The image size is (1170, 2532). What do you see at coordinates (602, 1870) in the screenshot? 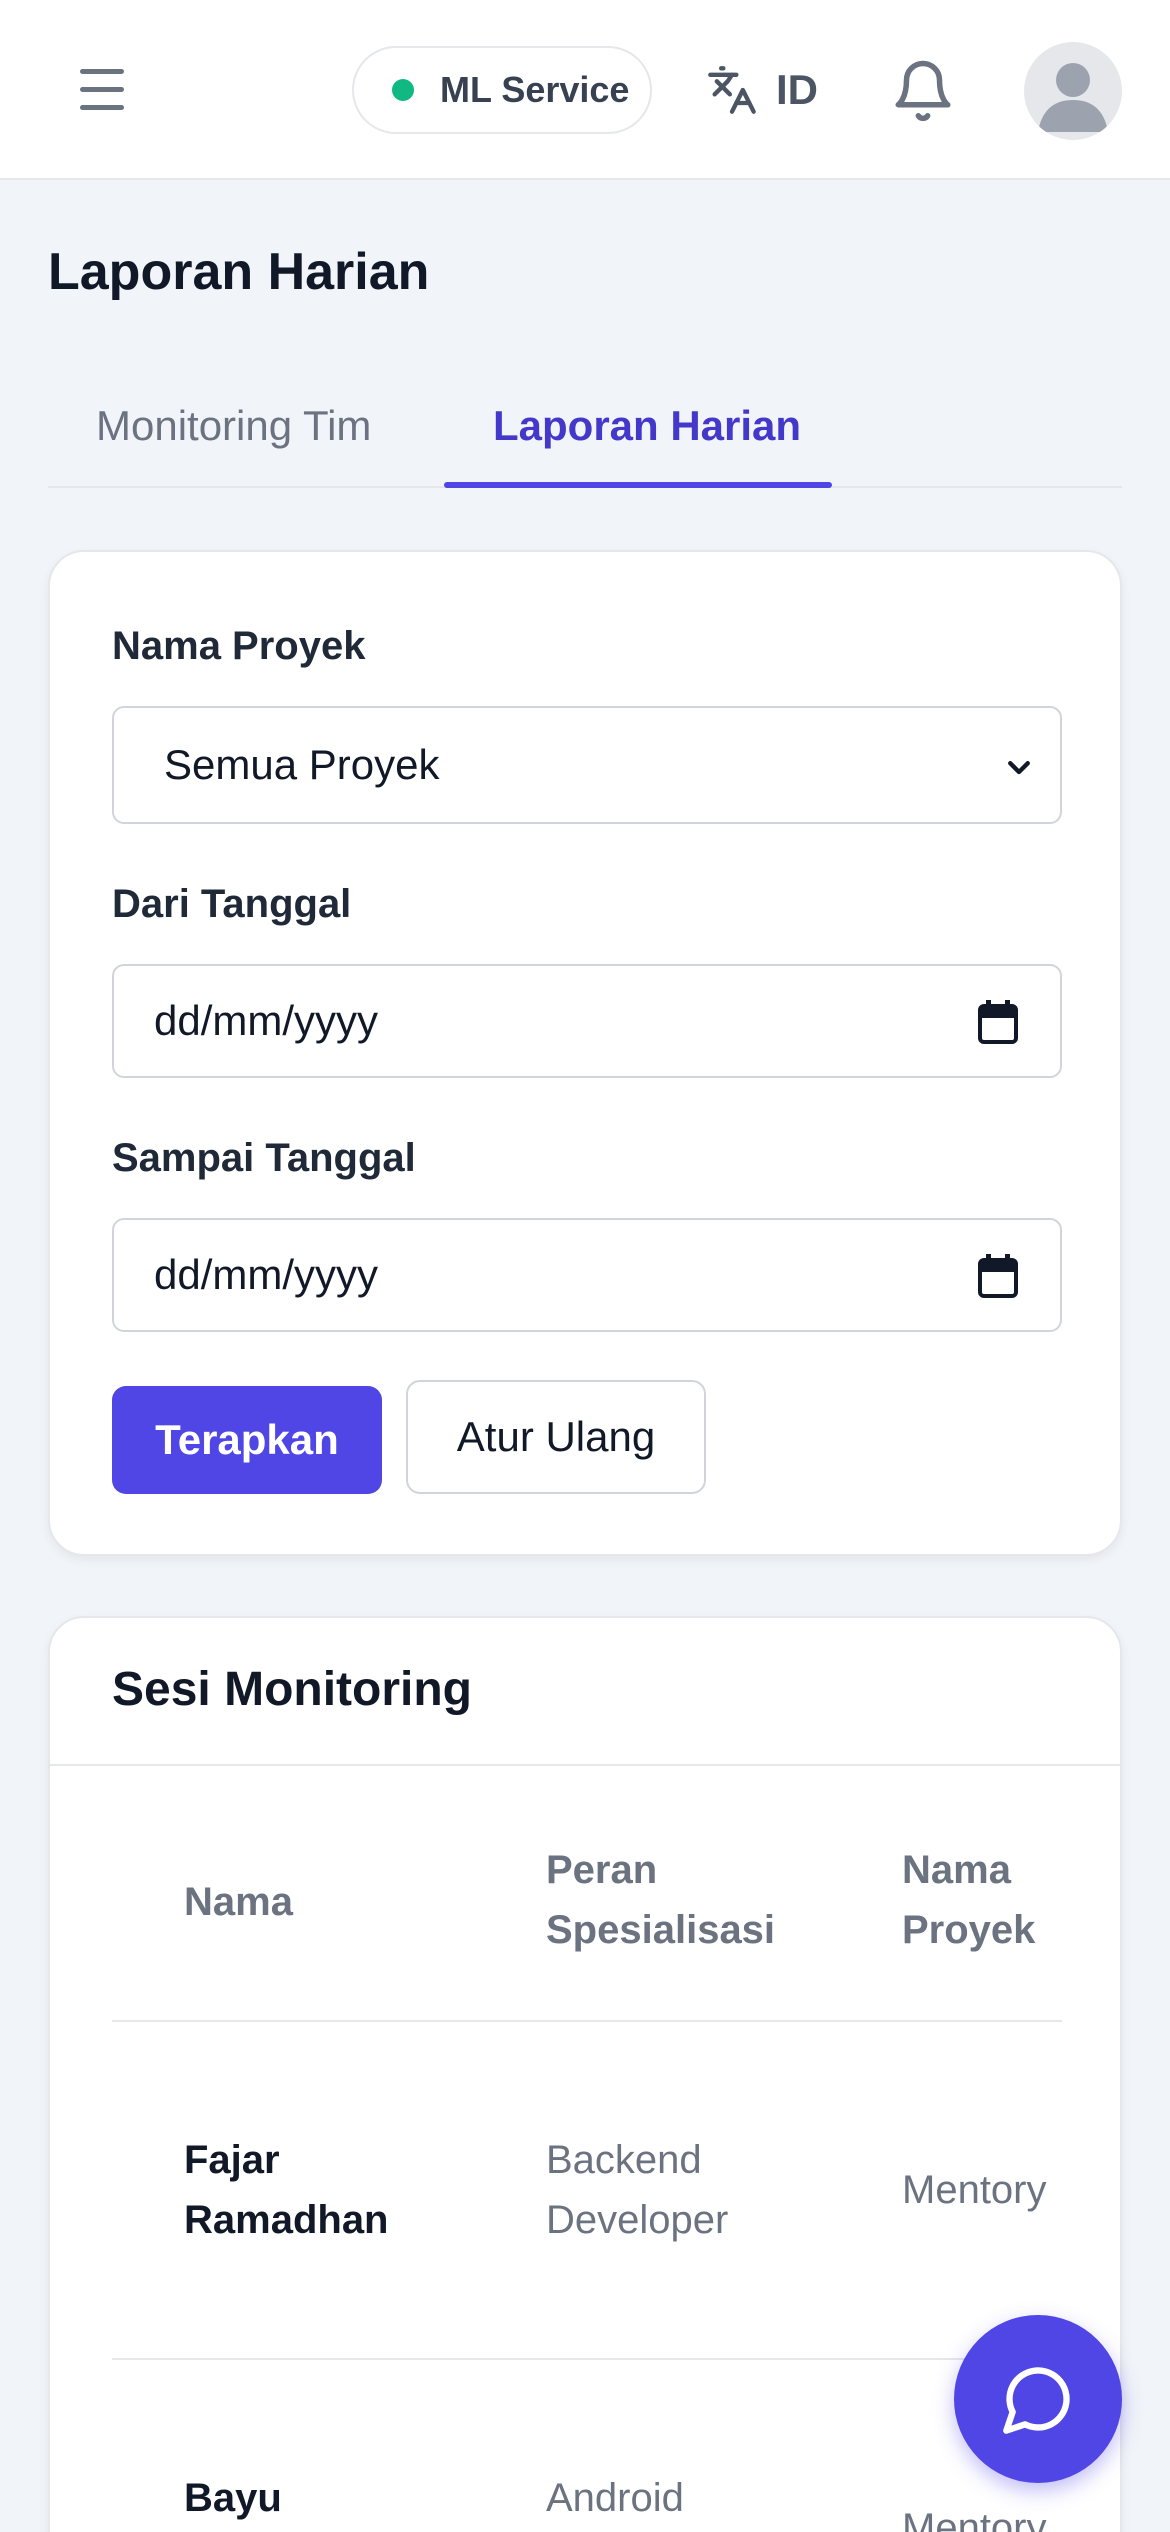
I see `column-header-role-line1: Peran` at bounding box center [602, 1870].